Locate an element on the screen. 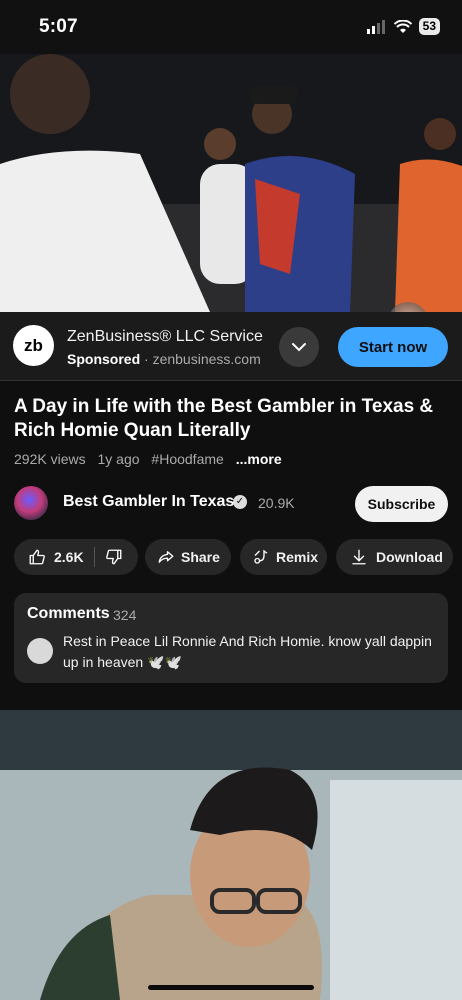 The image size is (462, 1000). download-icon is located at coordinates (359, 557).